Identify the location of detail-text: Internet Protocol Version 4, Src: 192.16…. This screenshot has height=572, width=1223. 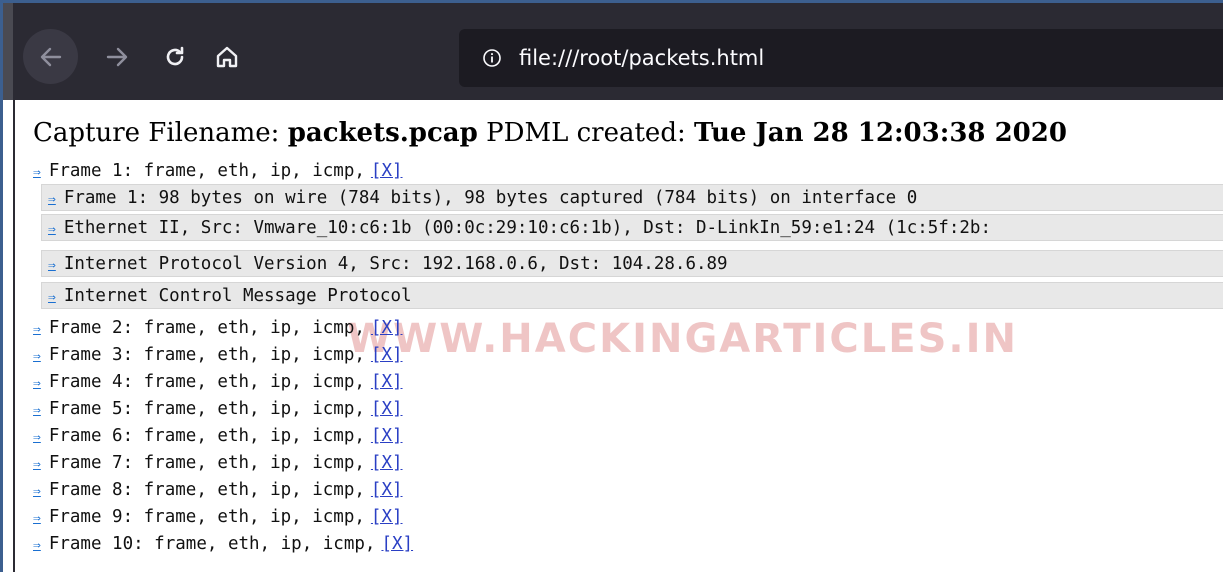
(395, 264).